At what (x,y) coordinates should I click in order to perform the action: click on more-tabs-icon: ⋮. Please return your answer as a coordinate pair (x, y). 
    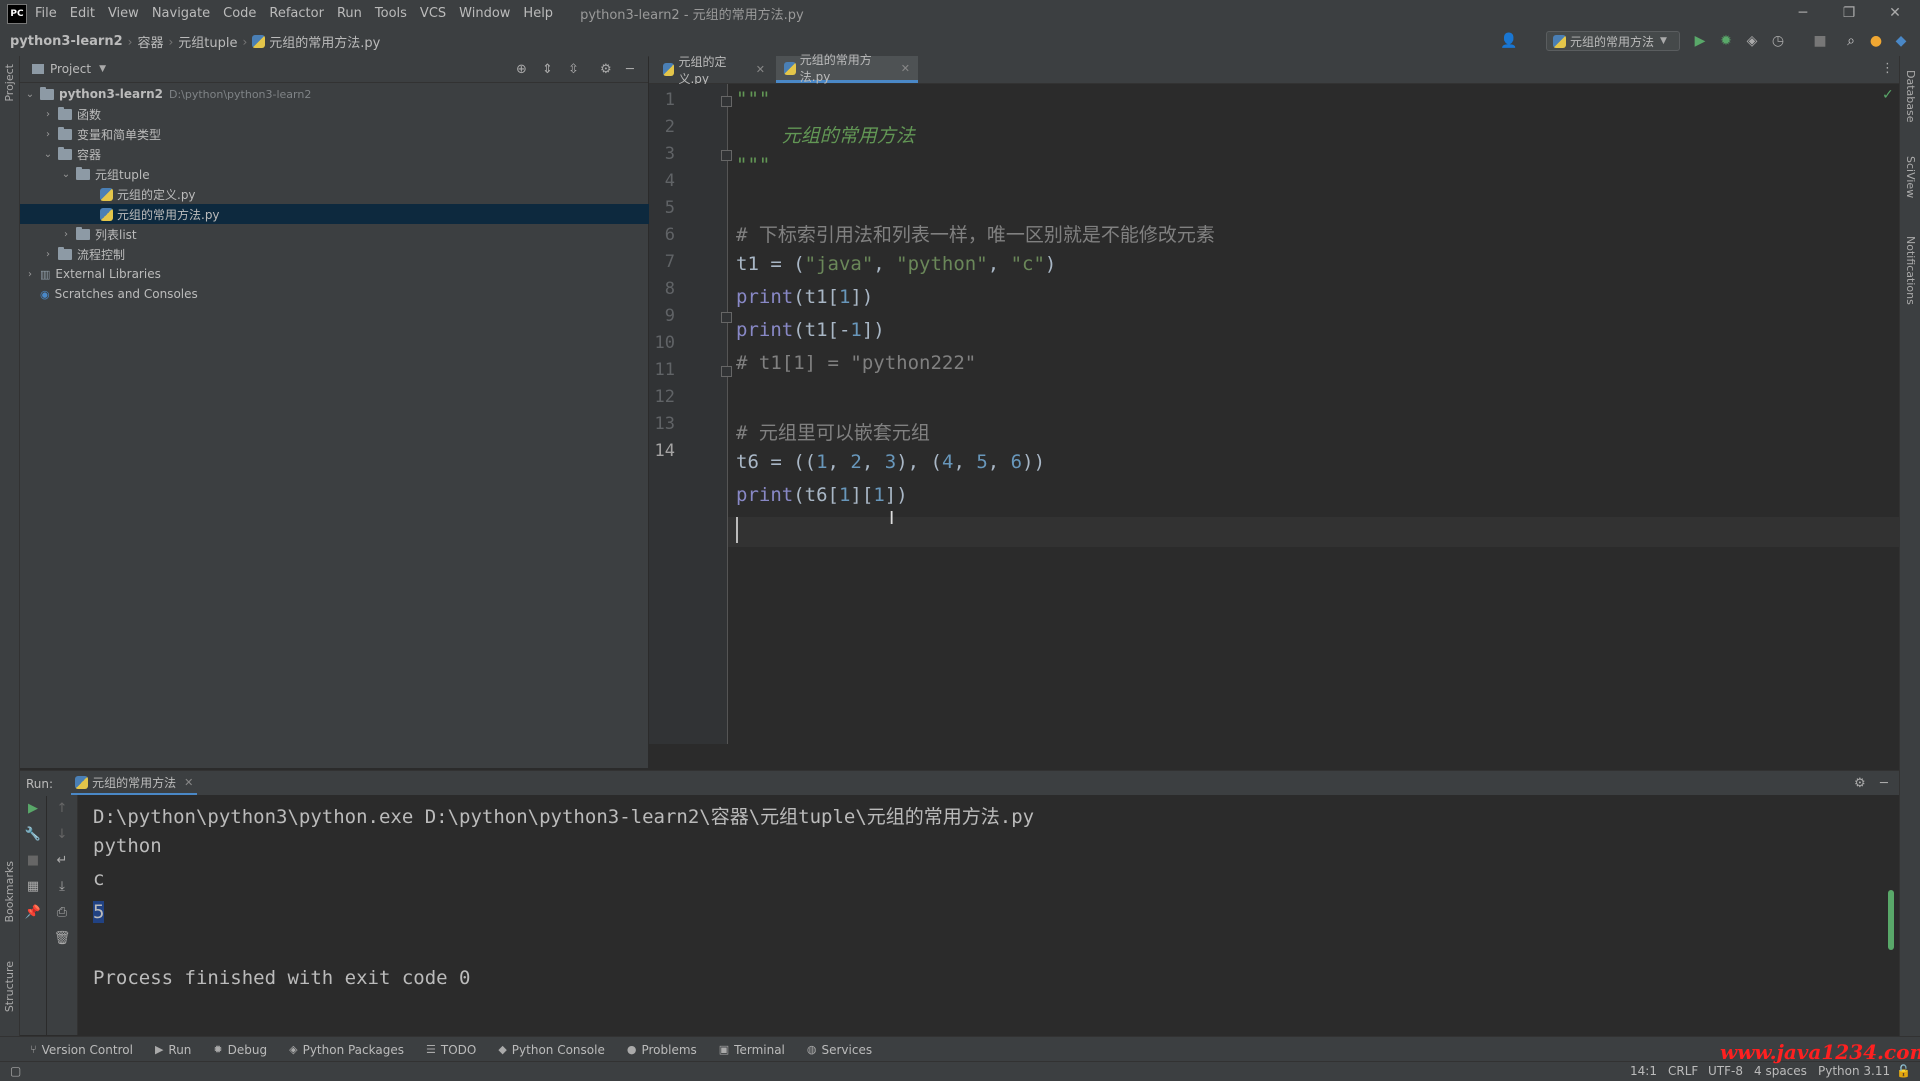
    Looking at the image, I should click on (1887, 68).